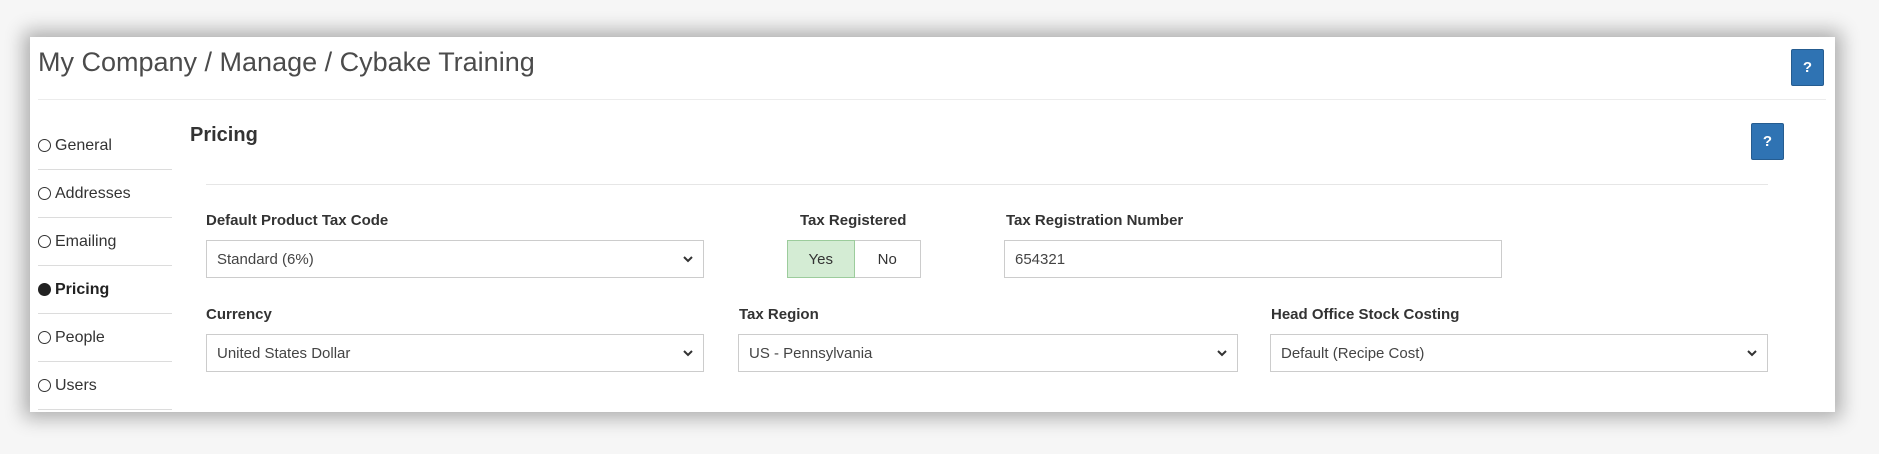 This screenshot has height=454, width=1879. I want to click on default-tax-code-label: Default Product Tax Code, so click(297, 220).